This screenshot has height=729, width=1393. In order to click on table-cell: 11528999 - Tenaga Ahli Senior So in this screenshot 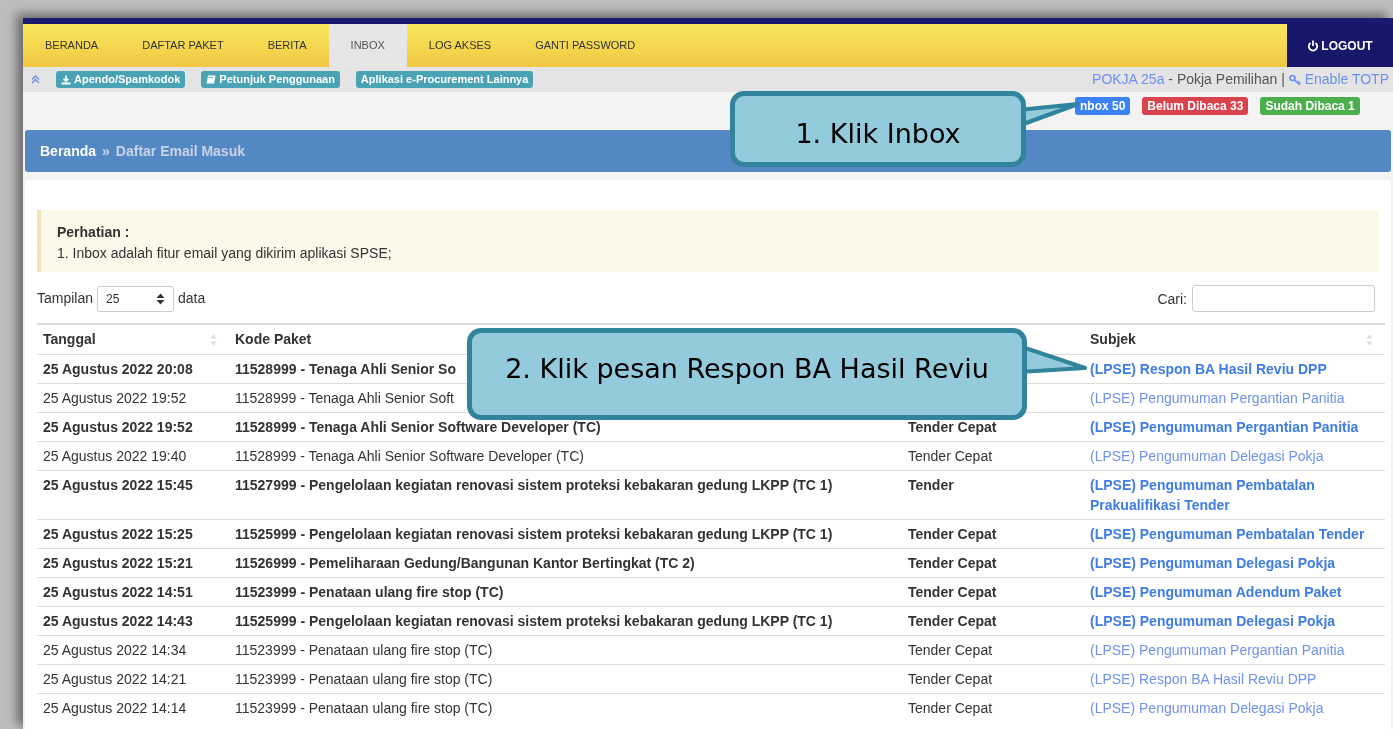, I will do `click(345, 369)`.